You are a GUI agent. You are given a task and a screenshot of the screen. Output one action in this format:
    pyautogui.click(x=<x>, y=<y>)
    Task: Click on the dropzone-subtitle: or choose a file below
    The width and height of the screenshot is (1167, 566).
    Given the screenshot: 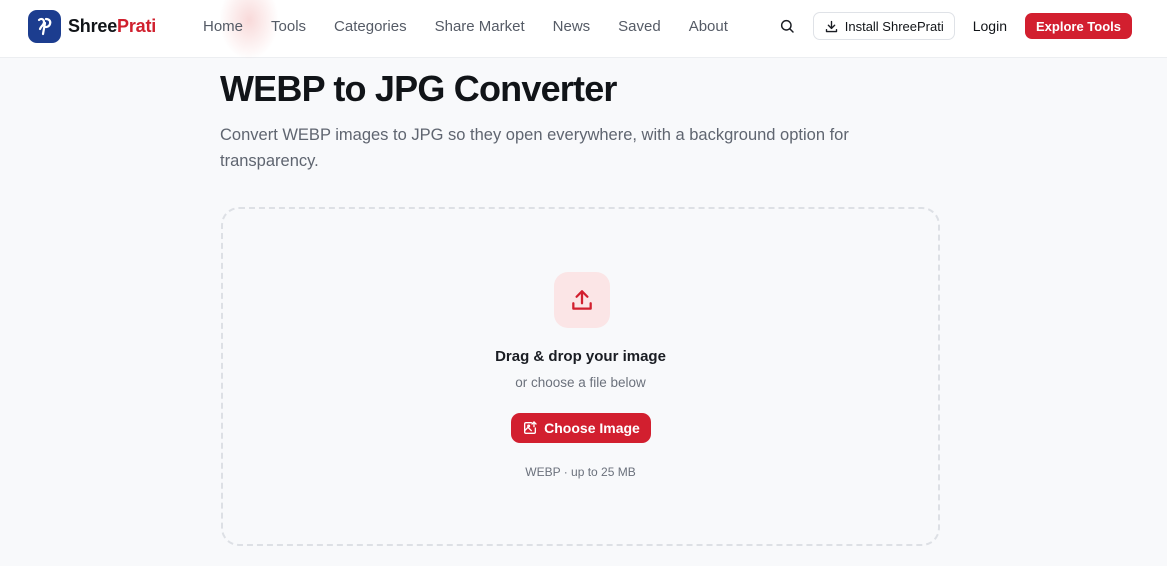 What is the action you would take?
    pyautogui.click(x=580, y=382)
    